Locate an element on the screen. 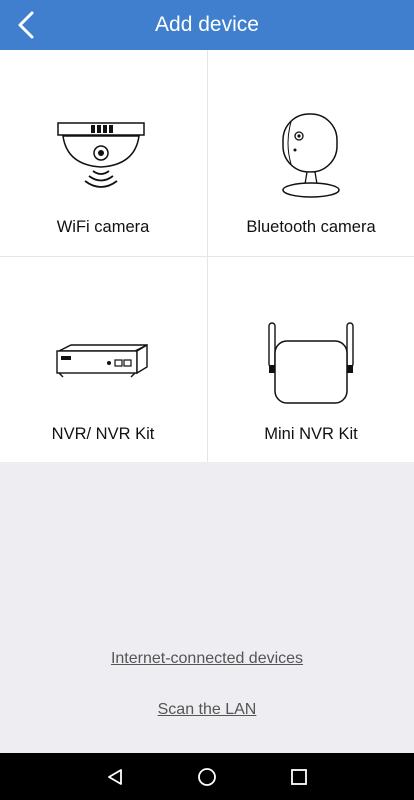  grid-divider-horizontal is located at coordinates (207, 256).